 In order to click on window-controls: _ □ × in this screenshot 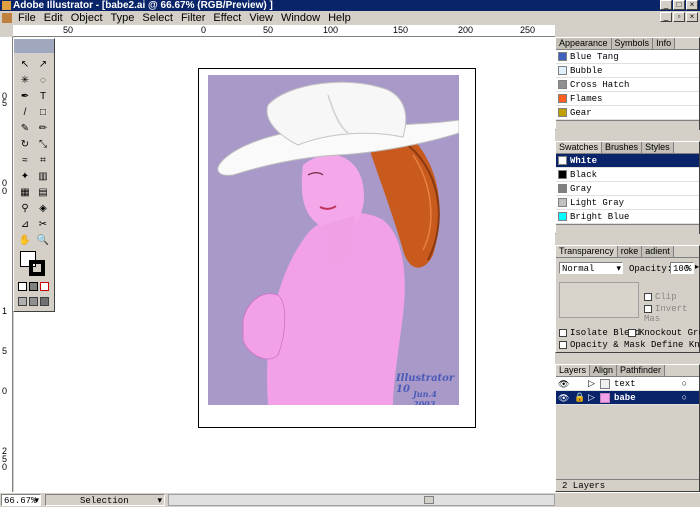, I will do `click(679, 5)`.